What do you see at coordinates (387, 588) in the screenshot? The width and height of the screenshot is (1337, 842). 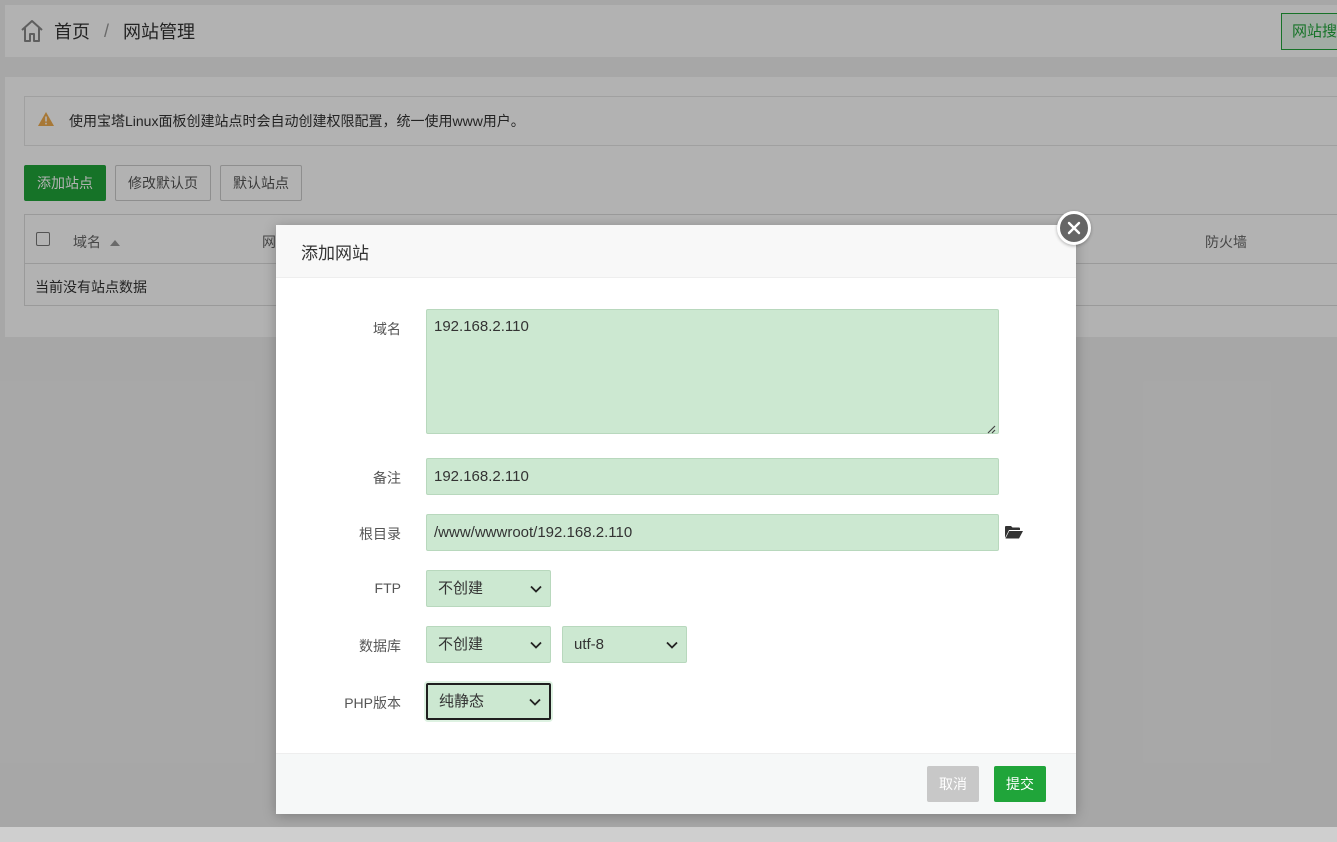 I see `ftp-label: FTP` at bounding box center [387, 588].